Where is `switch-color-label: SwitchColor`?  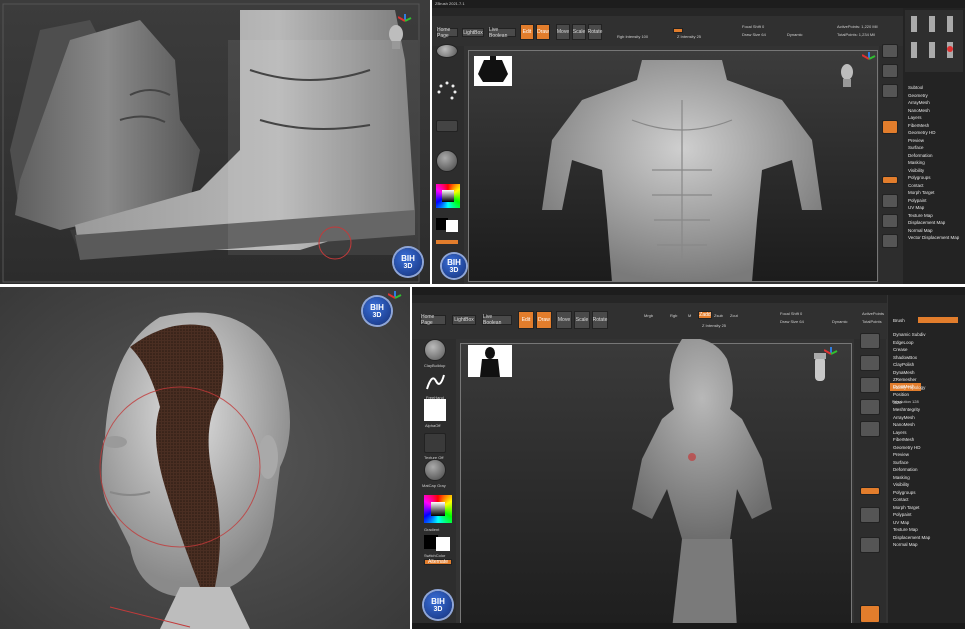
switch-color-label: SwitchColor is located at coordinates (434, 555).